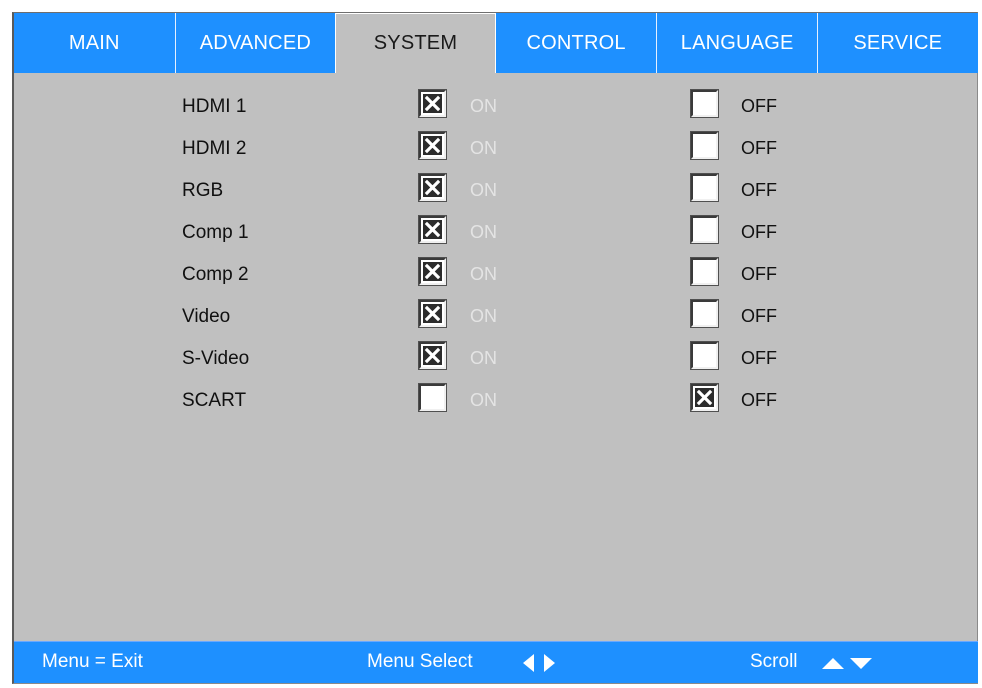  What do you see at coordinates (539, 663) in the screenshot?
I see `left-right-arrows-icon` at bounding box center [539, 663].